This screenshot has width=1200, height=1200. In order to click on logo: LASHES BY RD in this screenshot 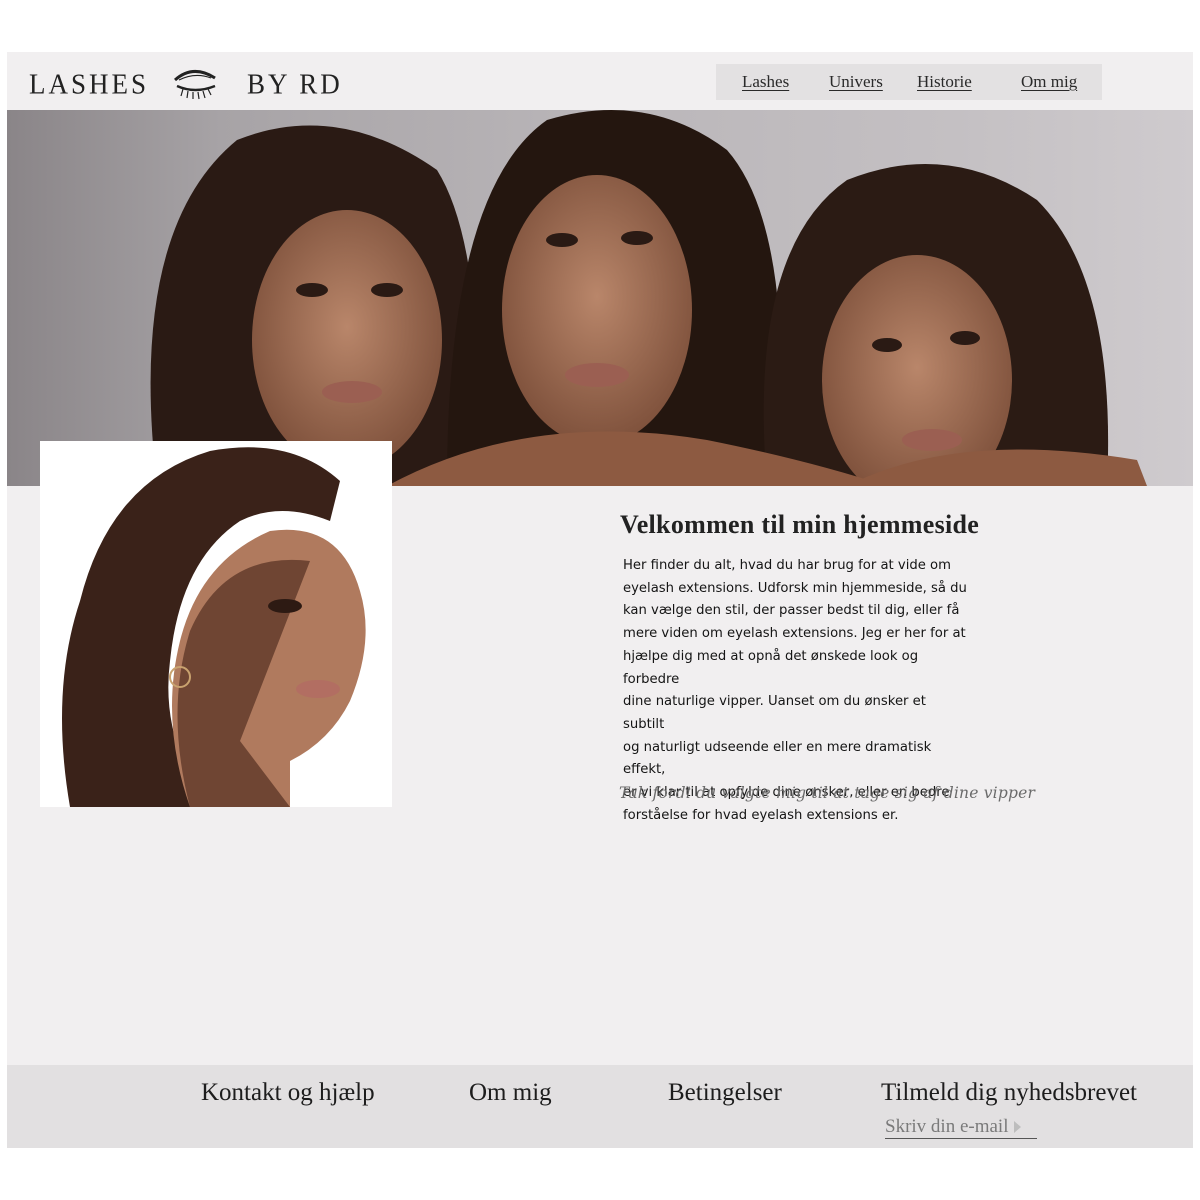, I will do `click(186, 84)`.